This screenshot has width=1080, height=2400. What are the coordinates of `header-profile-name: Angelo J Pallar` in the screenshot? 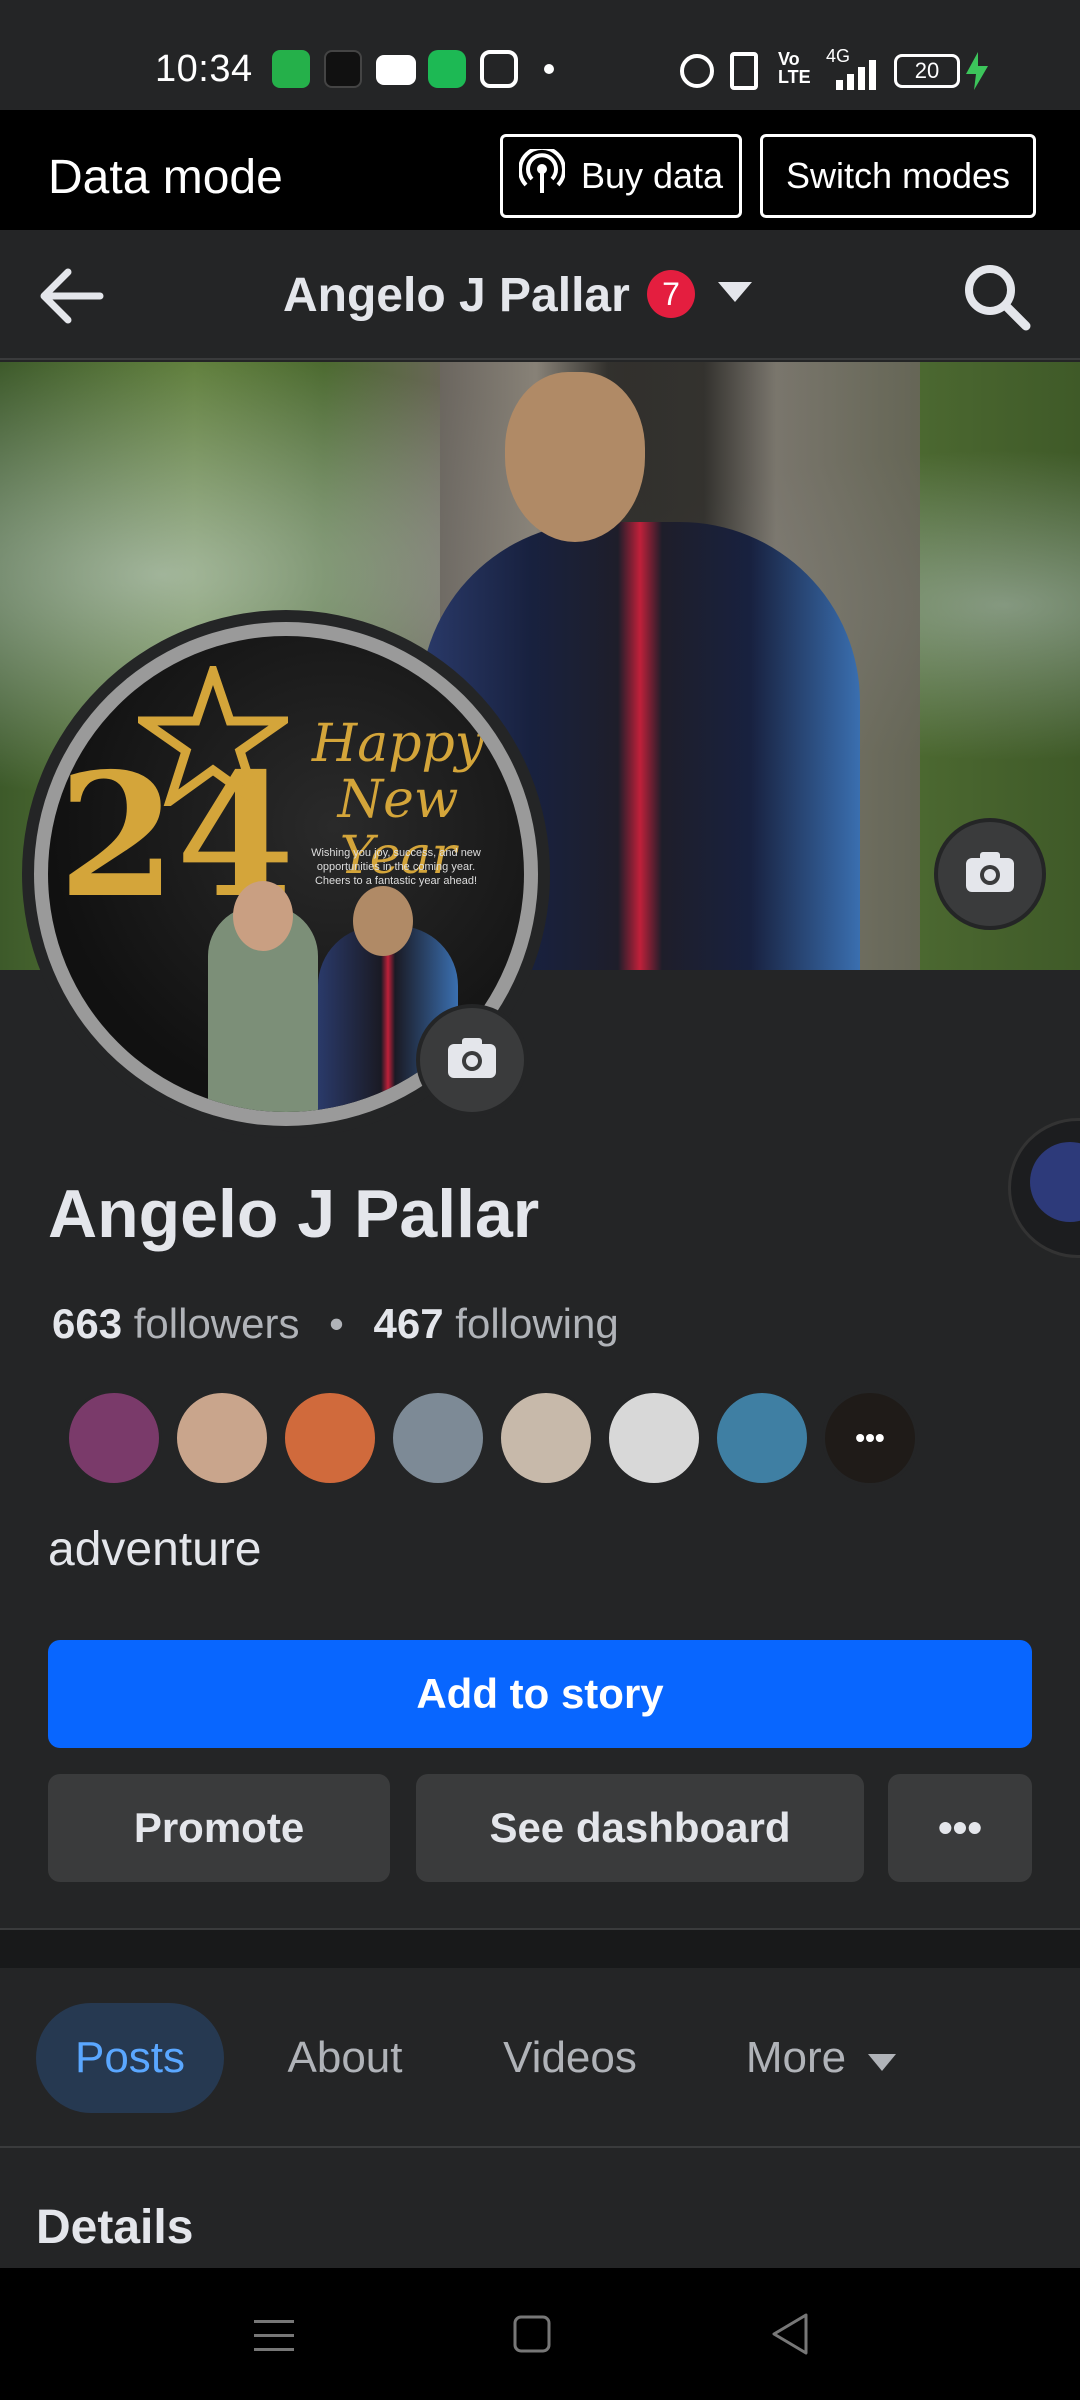 It's located at (456, 295).